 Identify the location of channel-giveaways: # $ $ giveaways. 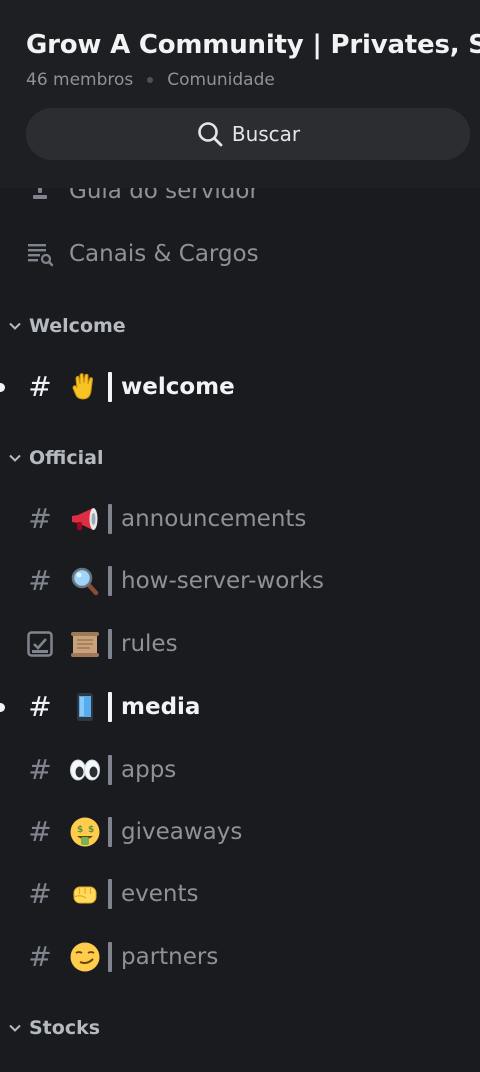
(240, 832).